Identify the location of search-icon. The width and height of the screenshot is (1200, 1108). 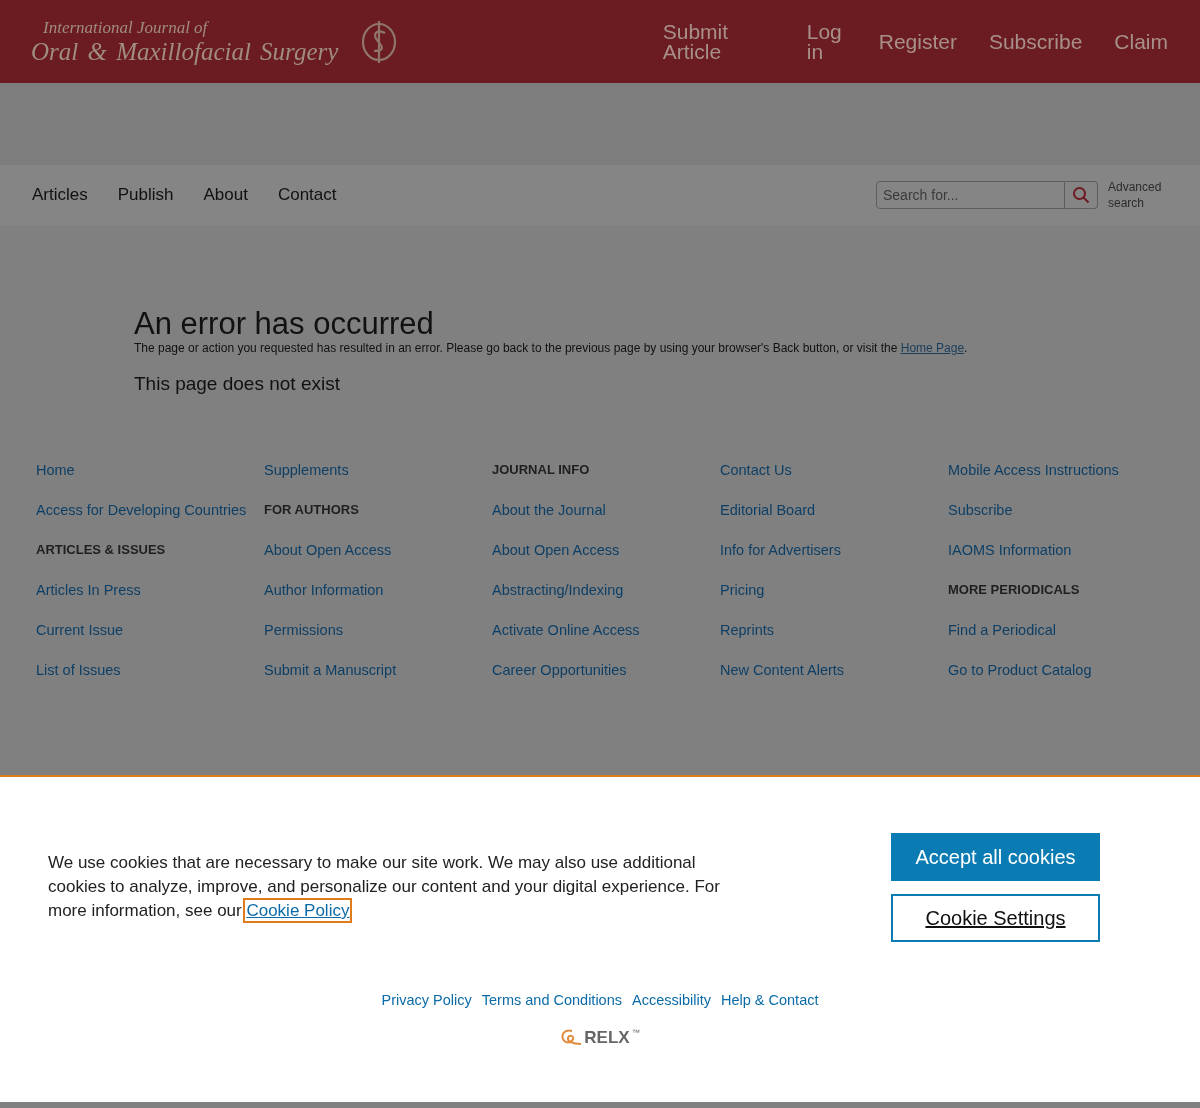
(1081, 195).